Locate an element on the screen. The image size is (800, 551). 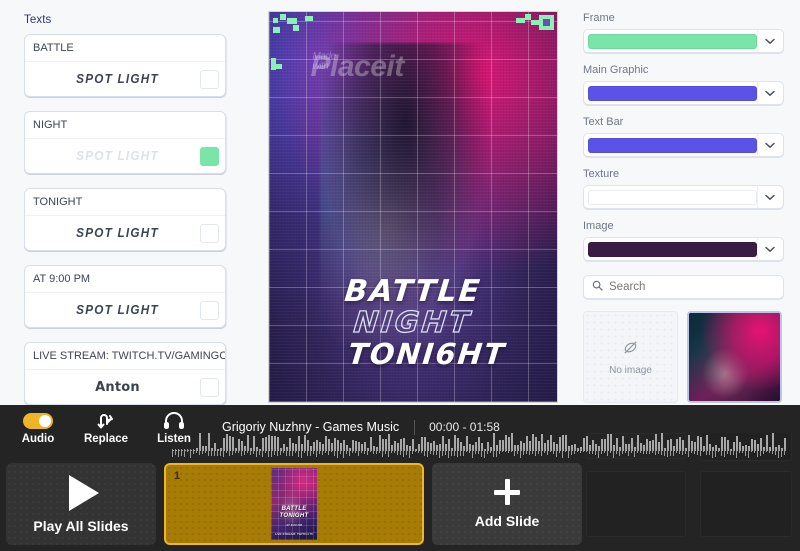
slide-preview-line-3: AT 9:00 PM is located at coordinates (294, 525).